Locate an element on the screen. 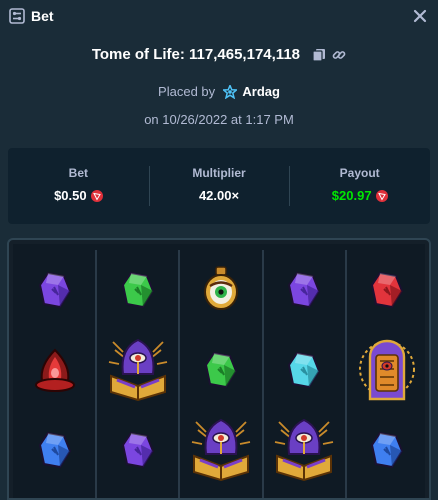 The image size is (438, 500). copy-icon is located at coordinates (319, 55).